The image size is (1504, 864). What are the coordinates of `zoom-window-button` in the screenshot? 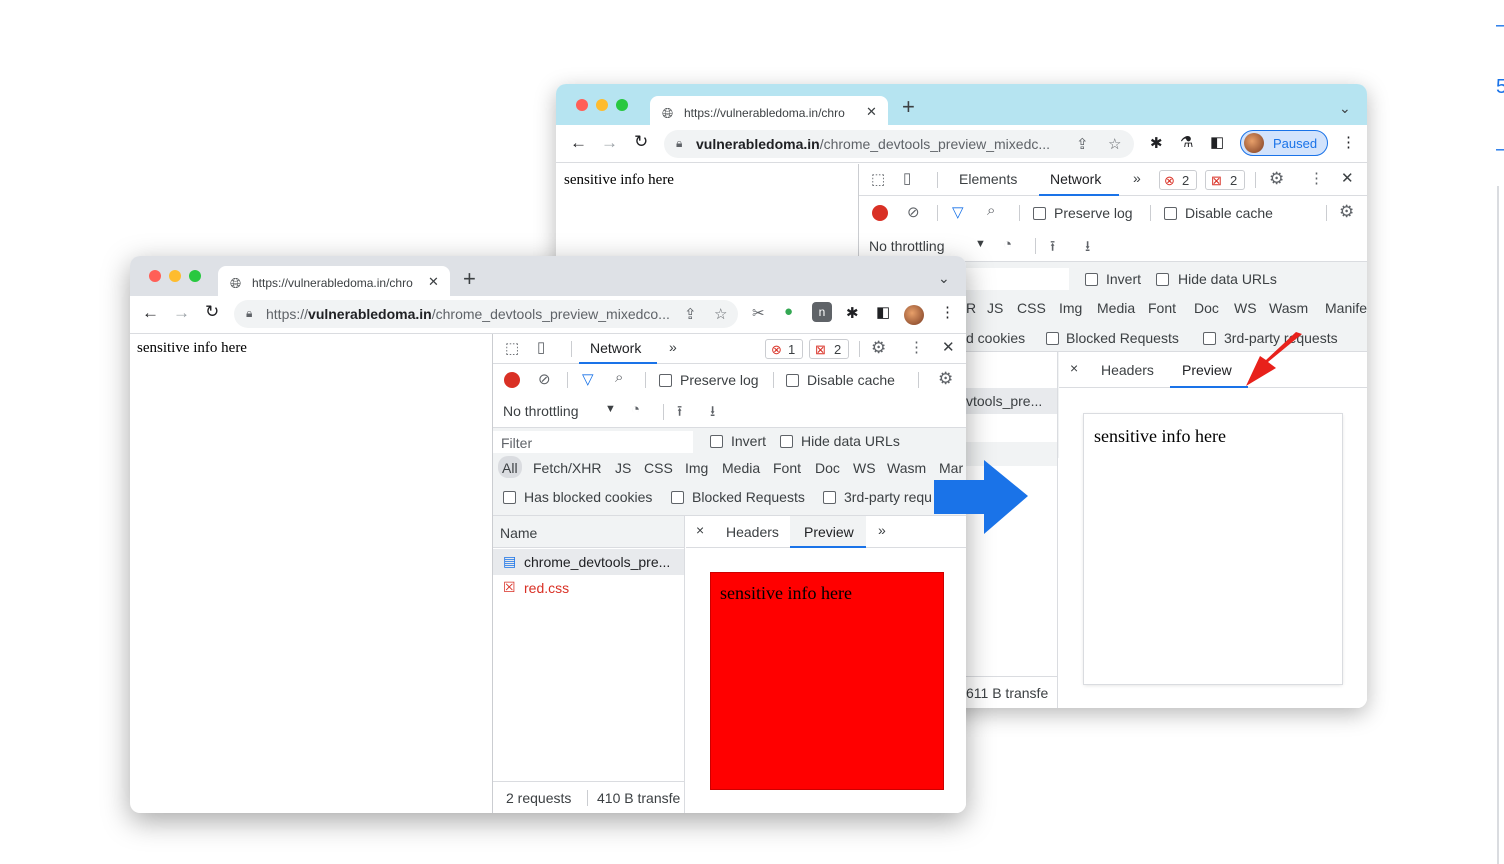 It's located at (195, 276).